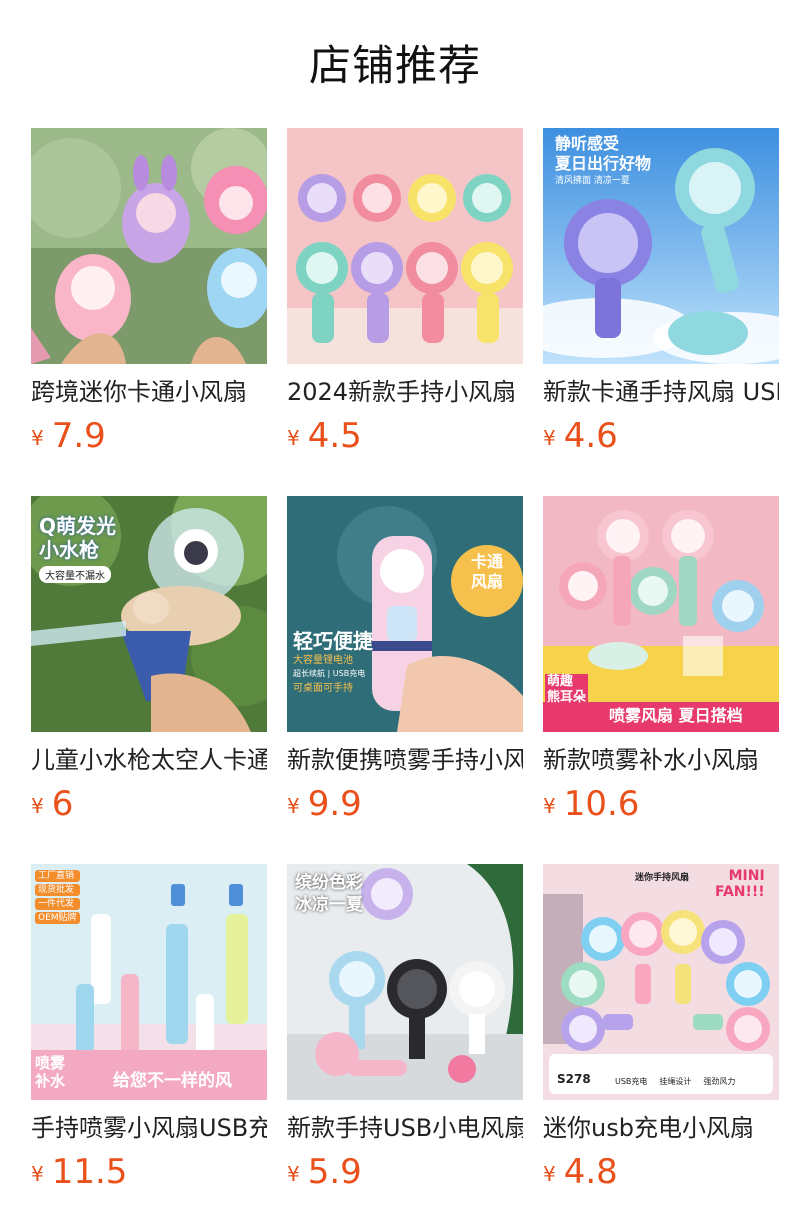  What do you see at coordinates (333, 661) in the screenshot?
I see `image-overlay-text: 轻巧便捷 大容量锂电池 超长续航 | USB充电 可桌面可手持` at bounding box center [333, 661].